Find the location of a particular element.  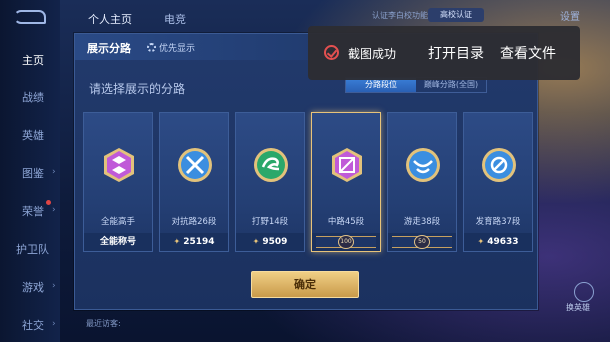

toast-message: 截图成功 is located at coordinates (372, 54).